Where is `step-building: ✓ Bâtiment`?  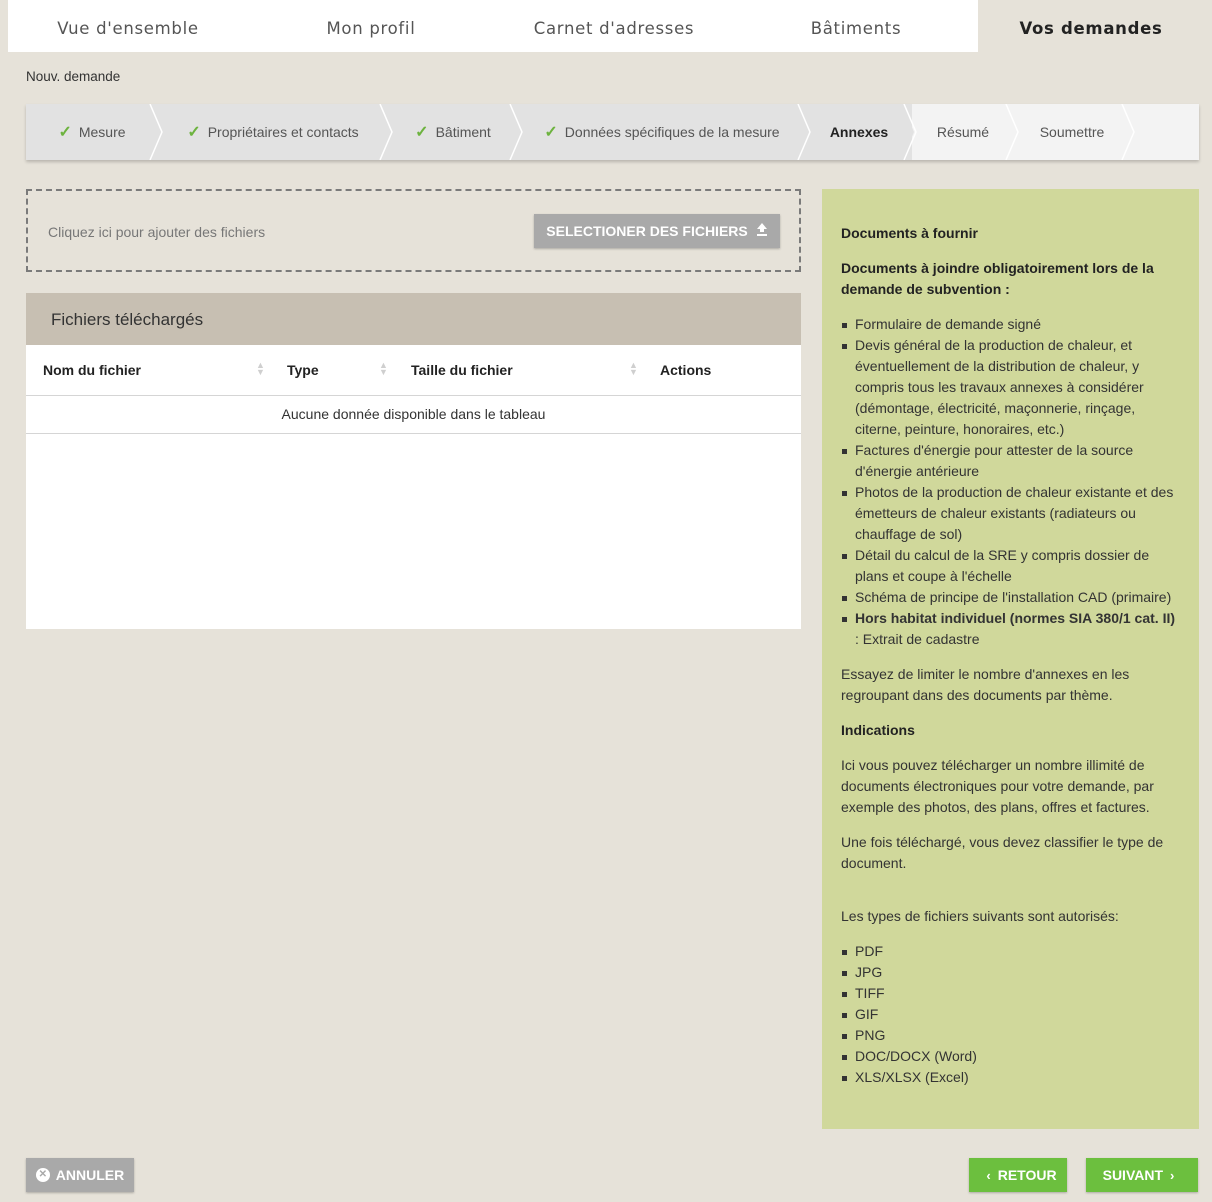 step-building: ✓ Bâtiment is located at coordinates (453, 132).